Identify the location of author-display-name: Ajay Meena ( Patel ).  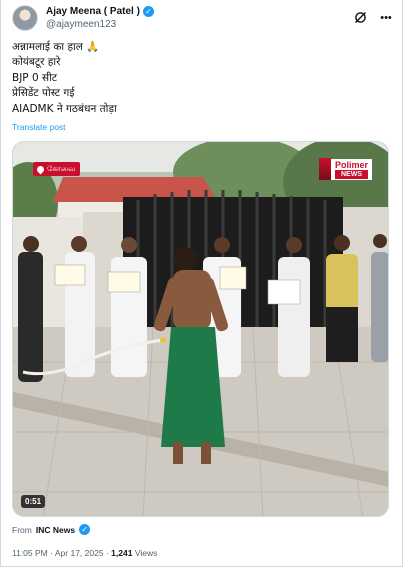
(93, 11).